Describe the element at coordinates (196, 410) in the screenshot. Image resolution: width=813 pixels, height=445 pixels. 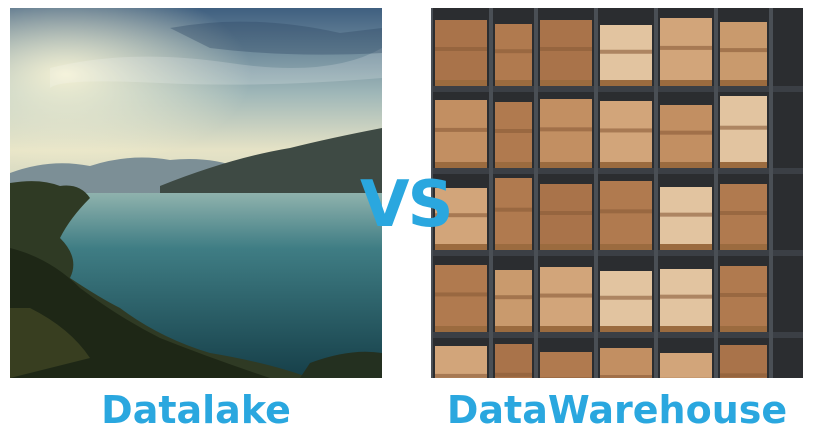
I see `datalake-caption: Datalake` at that location.